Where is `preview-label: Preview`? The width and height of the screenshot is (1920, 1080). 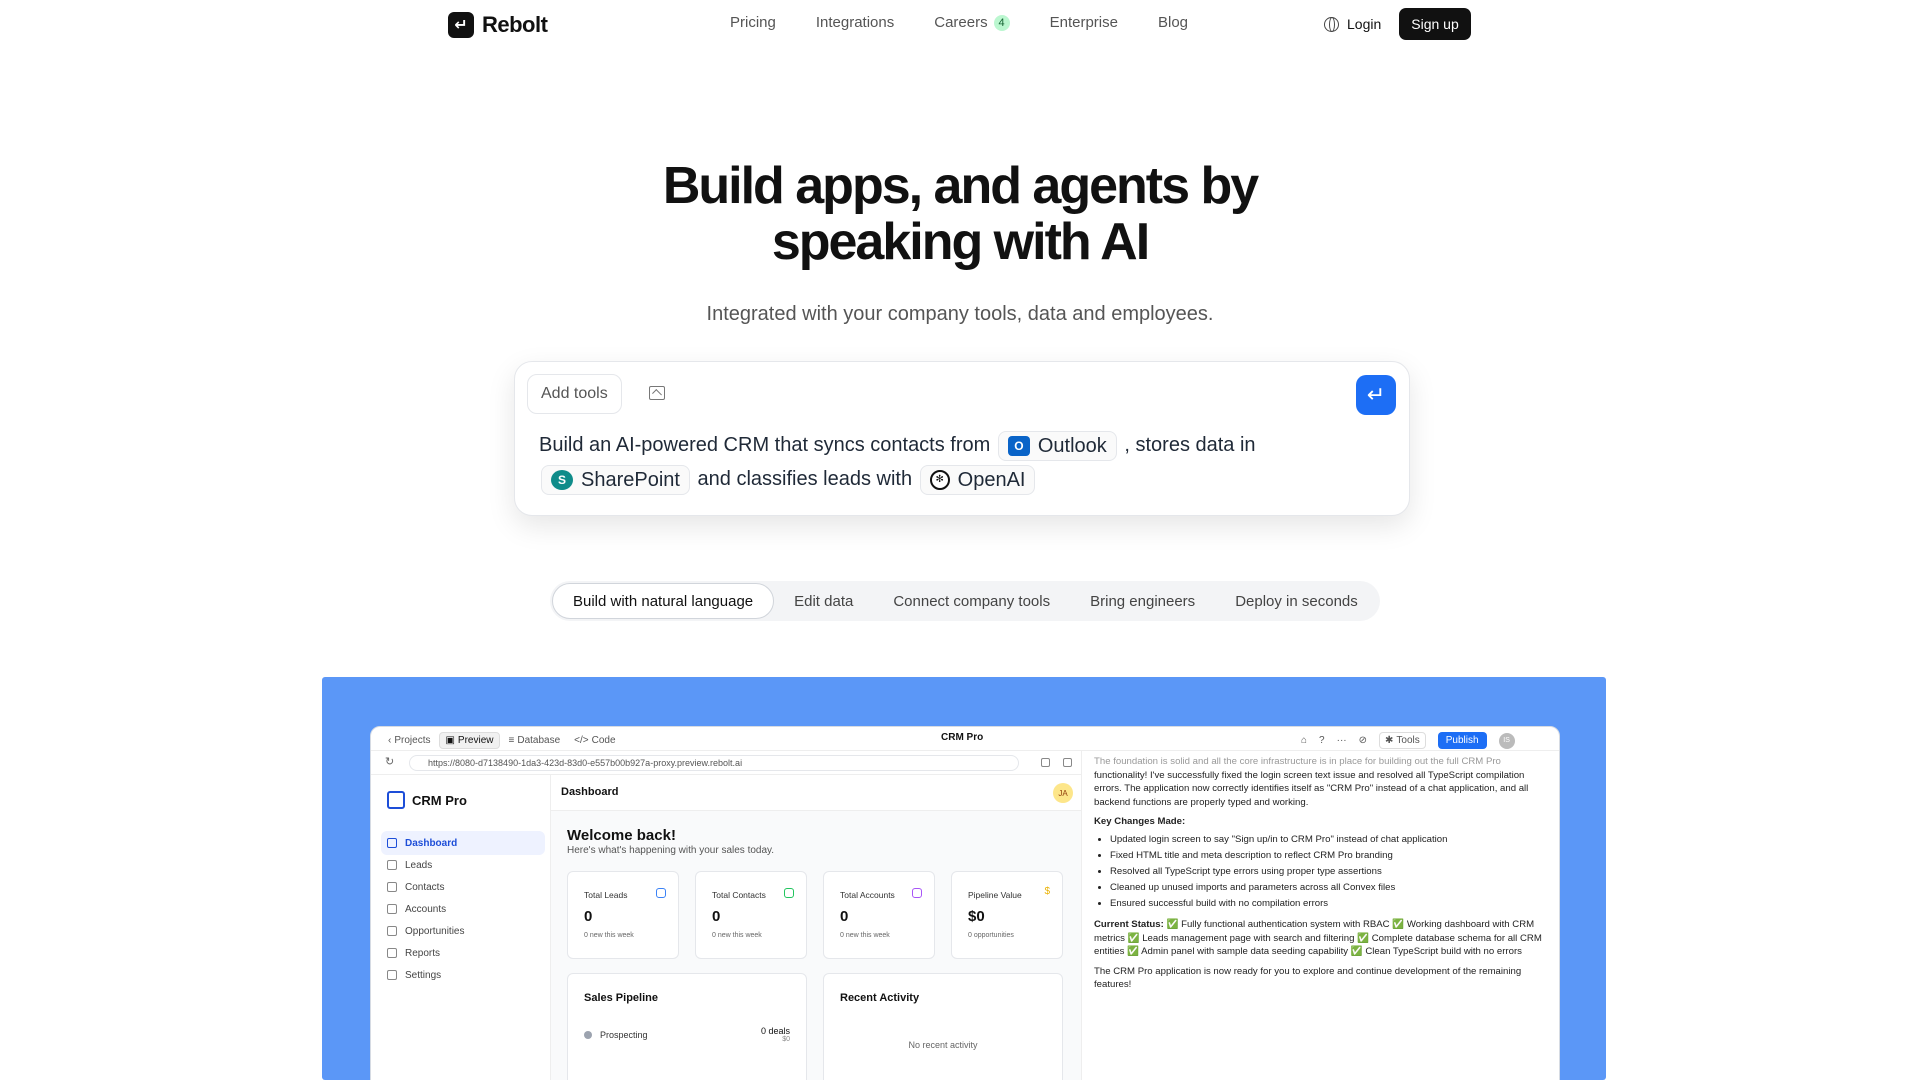
preview-label: Preview is located at coordinates (475, 740).